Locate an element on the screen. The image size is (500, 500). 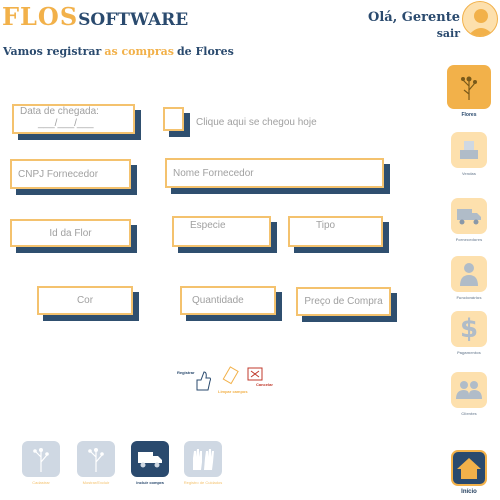
arrived-today-label: Clique aqui se chegou hoje is located at coordinates (256, 122).